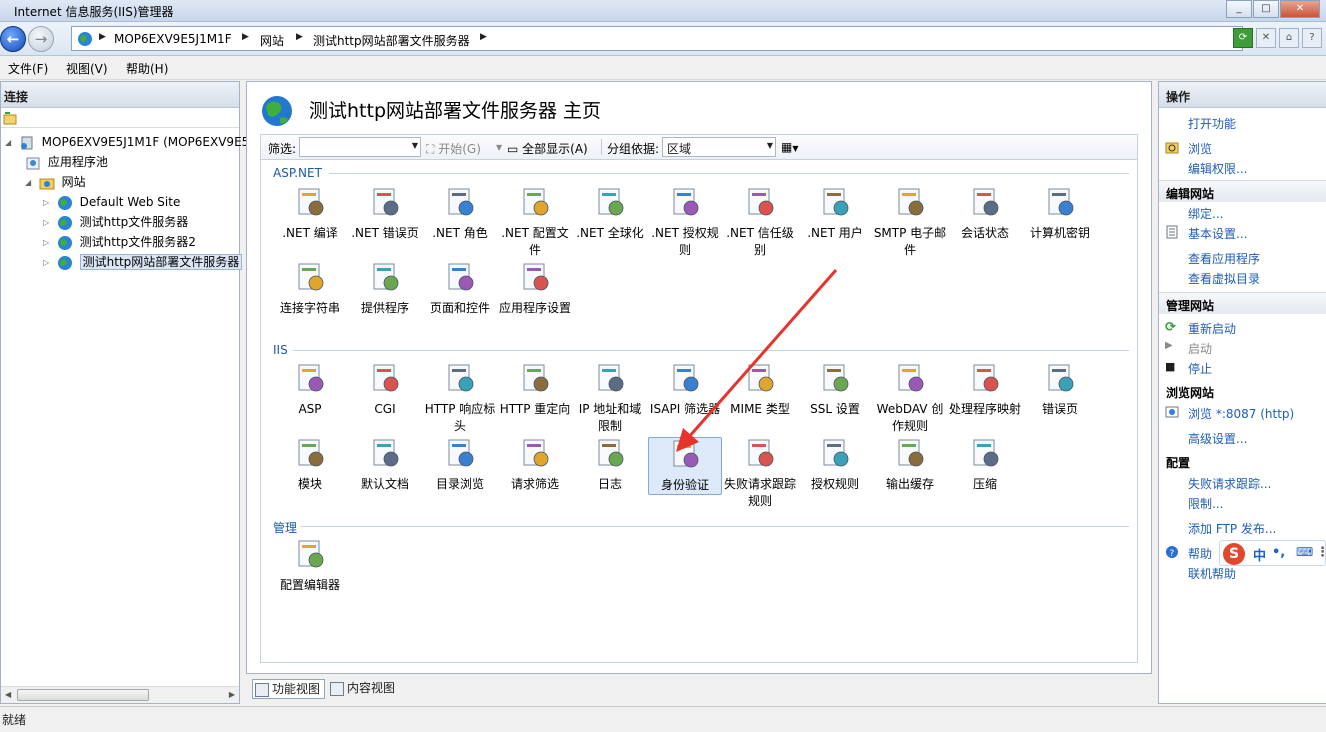 The height and width of the screenshot is (732, 1326). I want to click on feature-iis-20: 压缩, so click(985, 465).